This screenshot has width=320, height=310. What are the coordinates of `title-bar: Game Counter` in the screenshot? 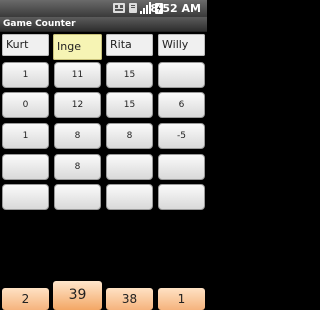 It's located at (103, 24).